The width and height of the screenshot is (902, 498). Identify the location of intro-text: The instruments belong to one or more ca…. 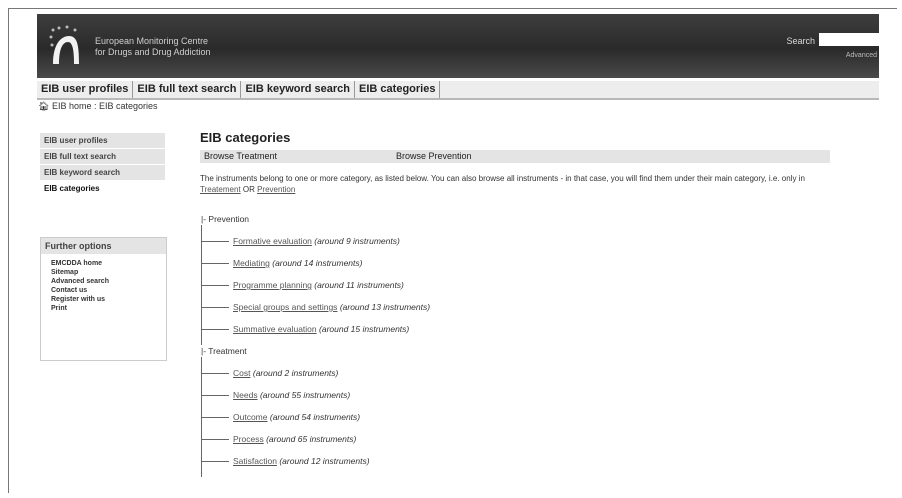
(502, 178).